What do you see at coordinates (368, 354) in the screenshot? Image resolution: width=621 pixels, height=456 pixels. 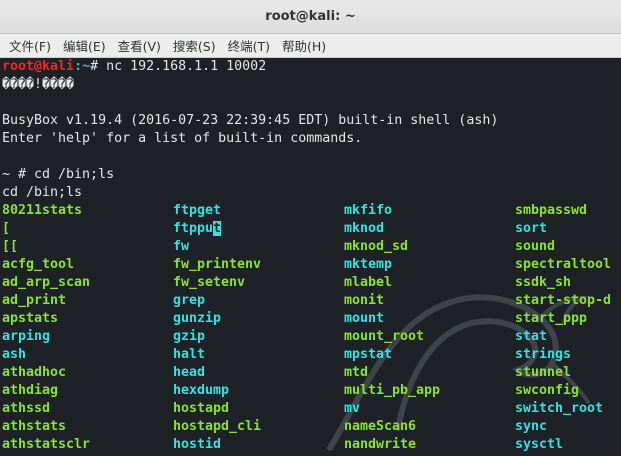 I see `ls-entry: mpstat` at bounding box center [368, 354].